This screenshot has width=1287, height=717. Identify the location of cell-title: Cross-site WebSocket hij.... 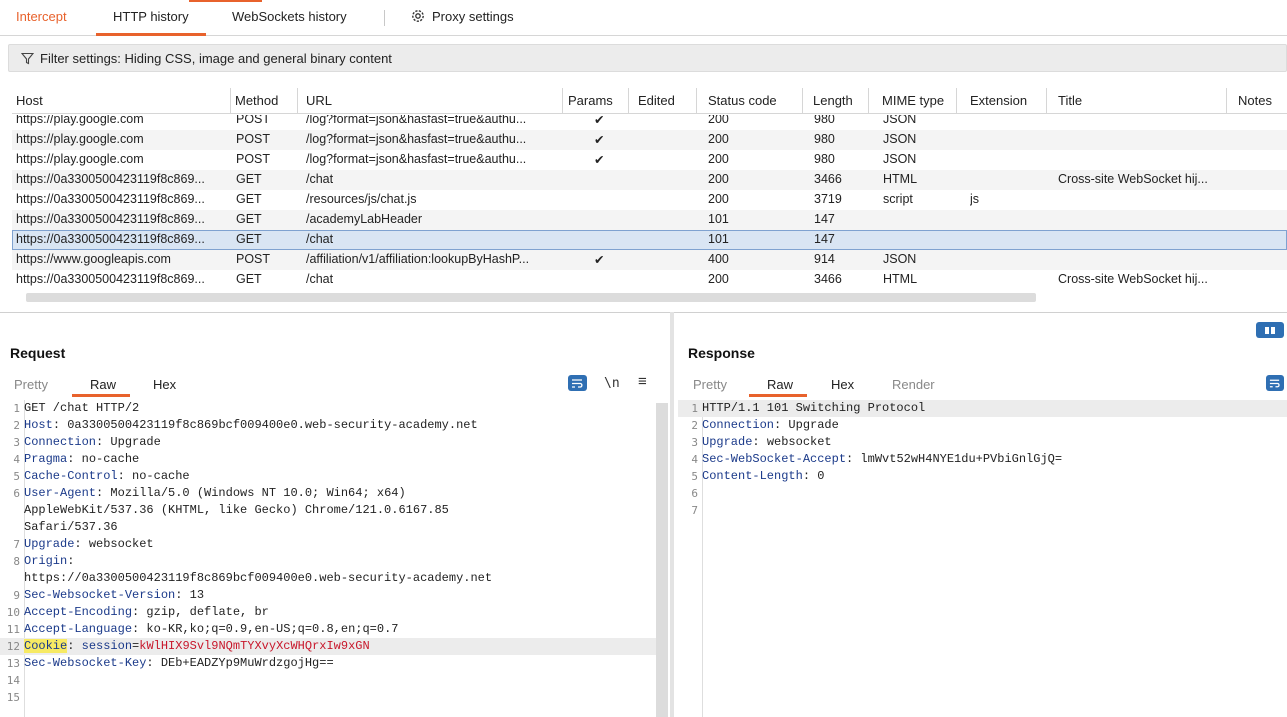
(1133, 279).